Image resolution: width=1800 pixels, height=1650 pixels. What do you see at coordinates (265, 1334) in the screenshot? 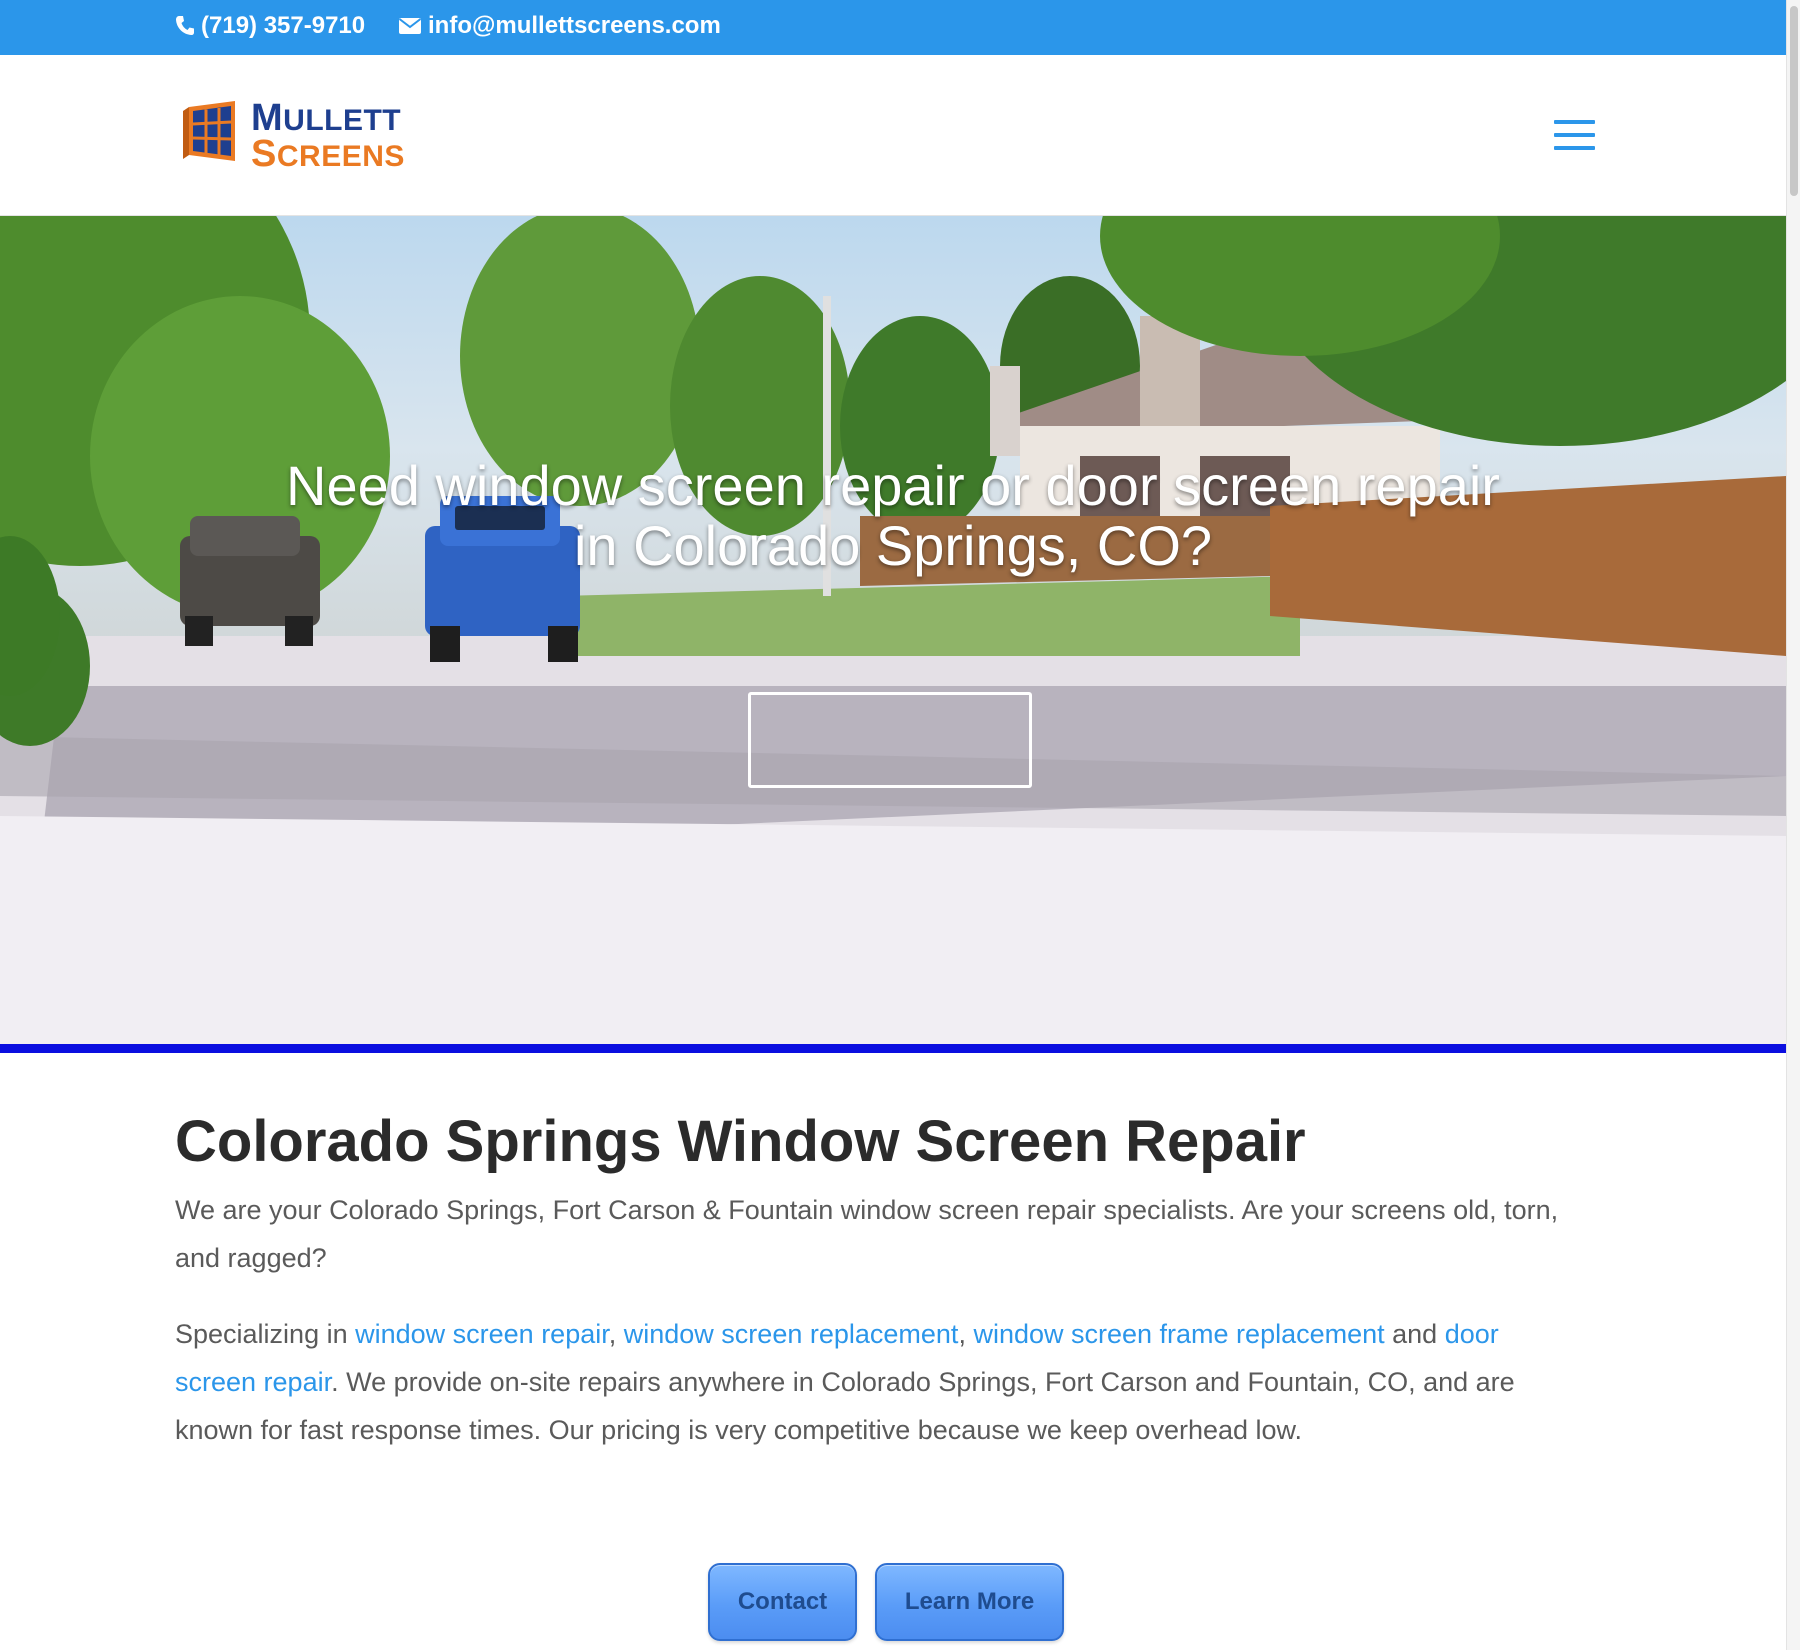
I see `services-prefix-text: Specializing in` at bounding box center [265, 1334].